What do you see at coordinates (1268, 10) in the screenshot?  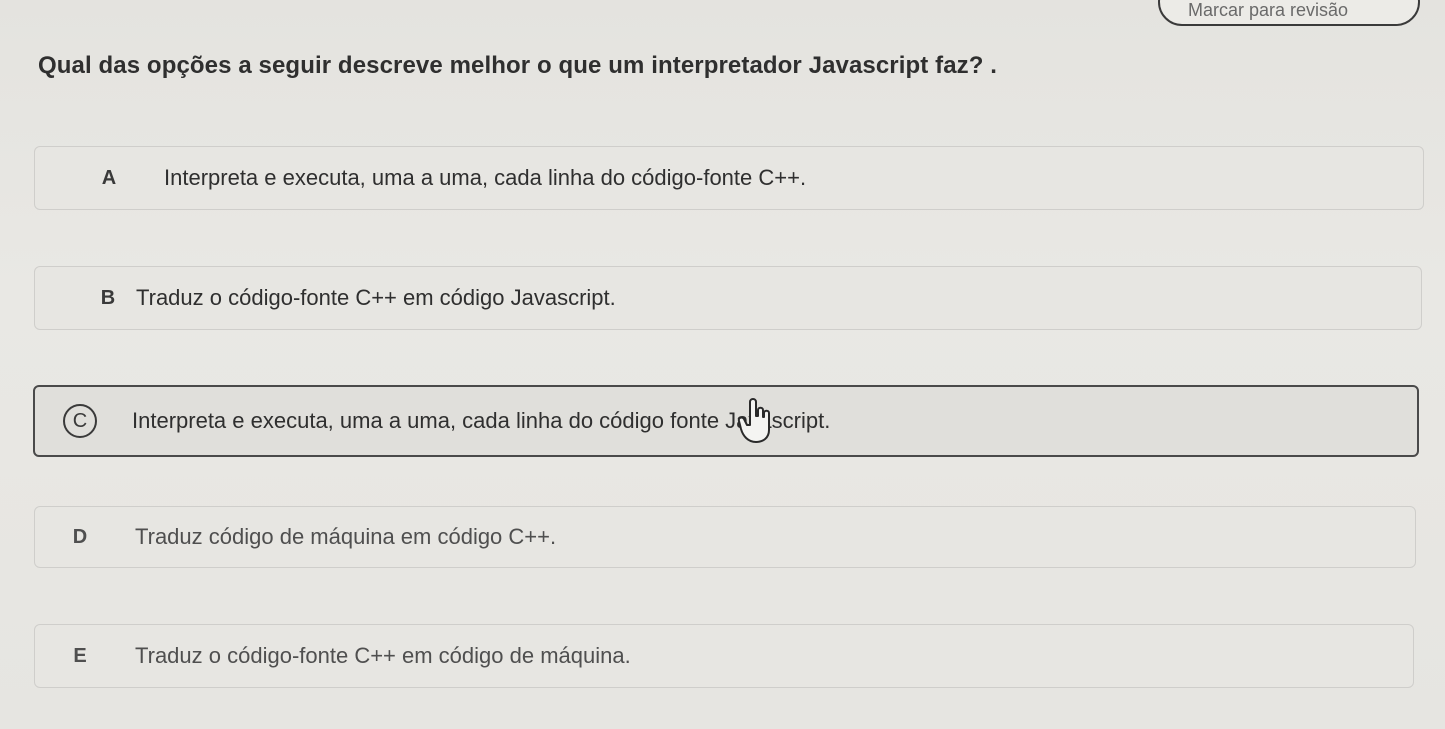 I see `mark-for-review-label: Marcar para revisão` at bounding box center [1268, 10].